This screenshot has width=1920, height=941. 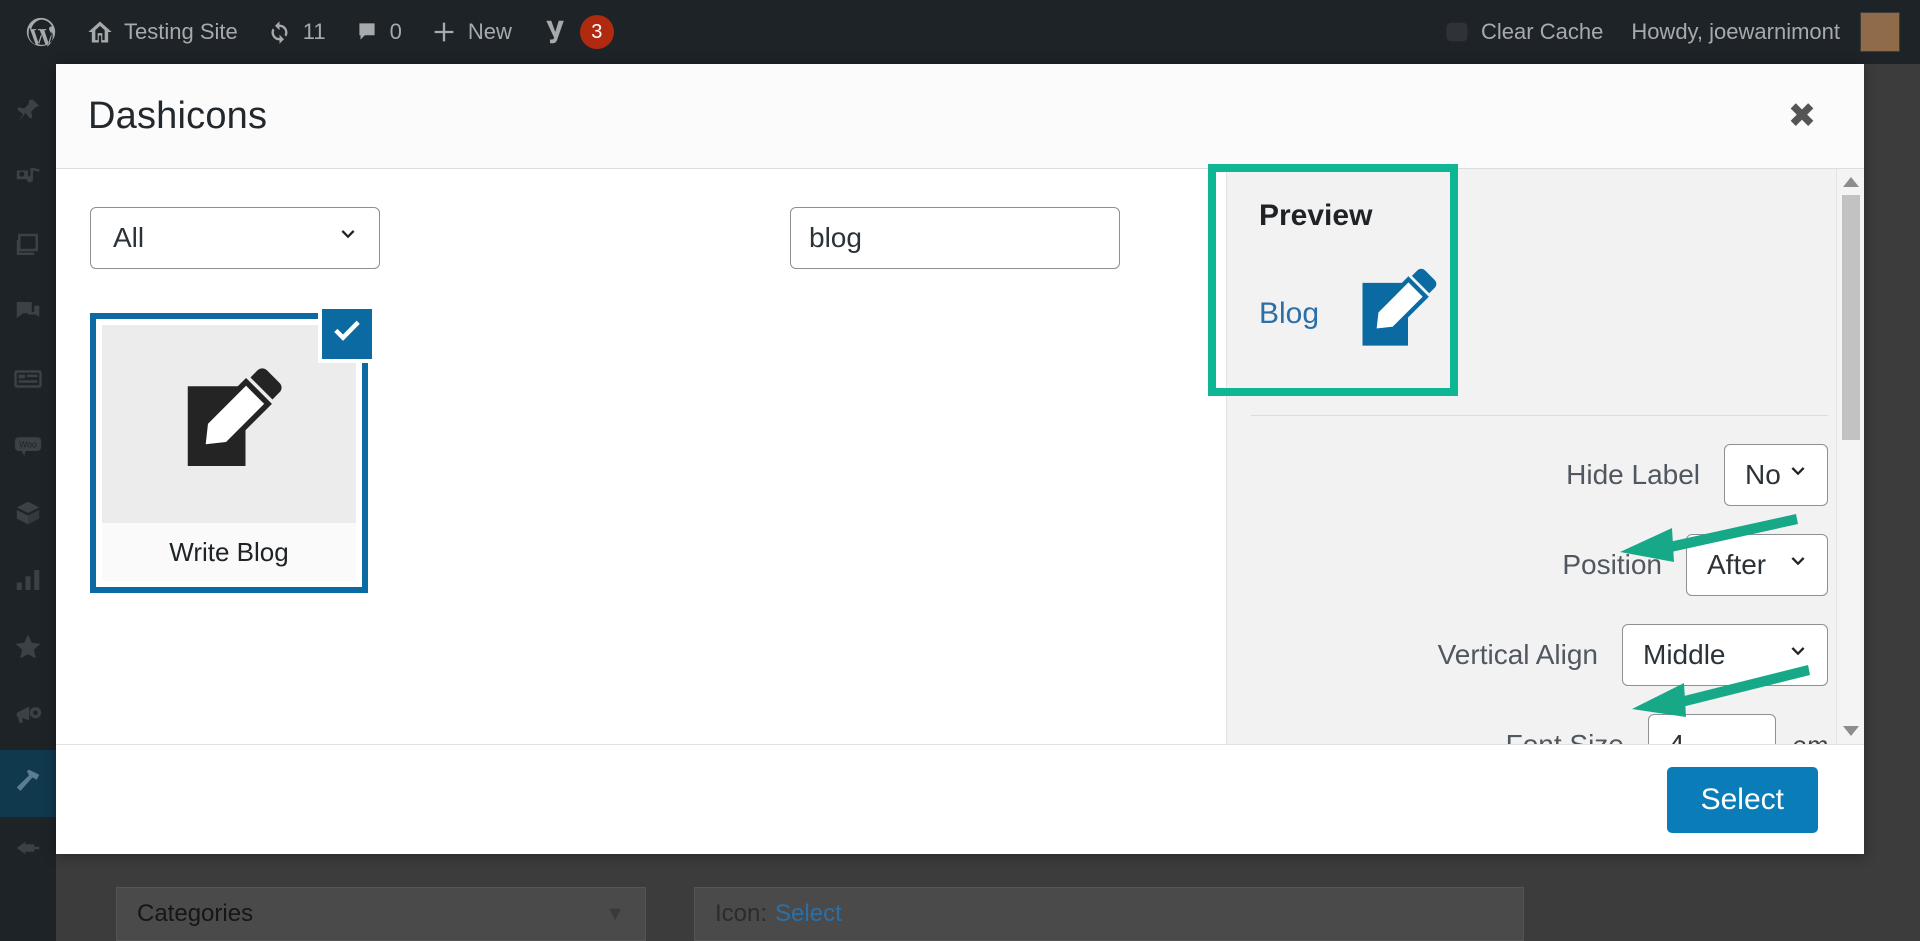 I want to click on modal-header: Dashicons ✖, so click(x=960, y=116).